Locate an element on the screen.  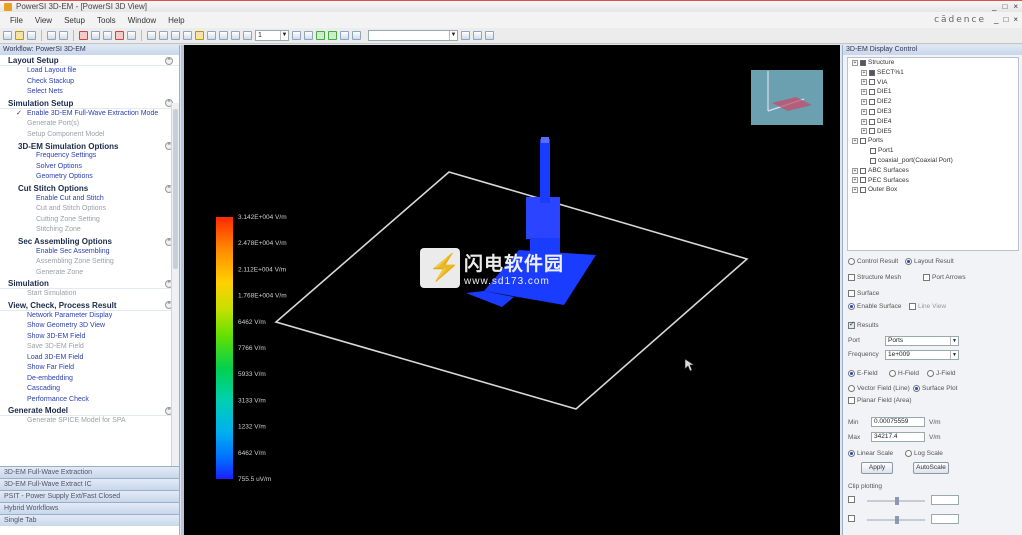
workflow-item: Load 3D-EM Field is located at coordinates (89, 358).